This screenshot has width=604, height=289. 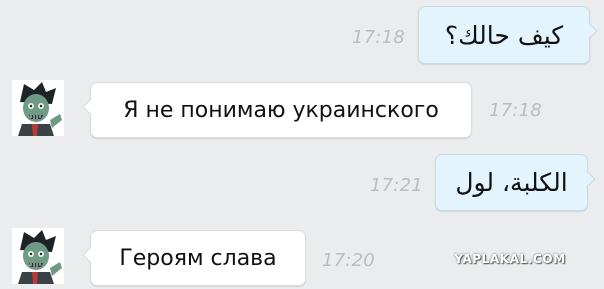 I want to click on outgoing-message-bubble: كيف حالك؟, so click(x=508, y=35).